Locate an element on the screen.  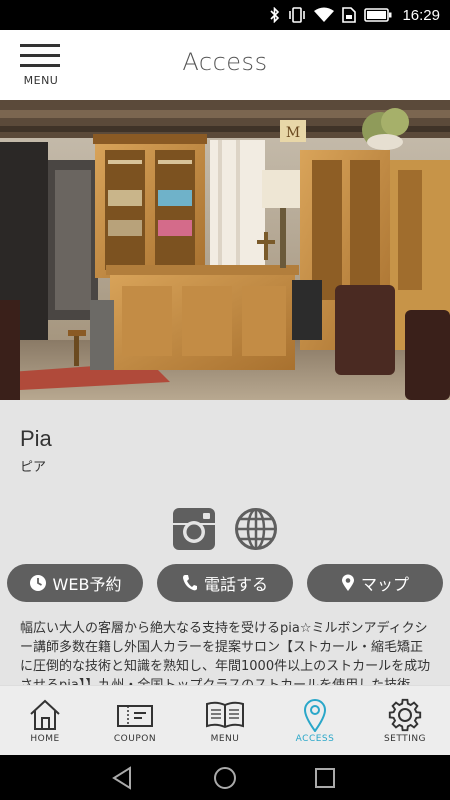
map-button: マップ is located at coordinates (375, 583).